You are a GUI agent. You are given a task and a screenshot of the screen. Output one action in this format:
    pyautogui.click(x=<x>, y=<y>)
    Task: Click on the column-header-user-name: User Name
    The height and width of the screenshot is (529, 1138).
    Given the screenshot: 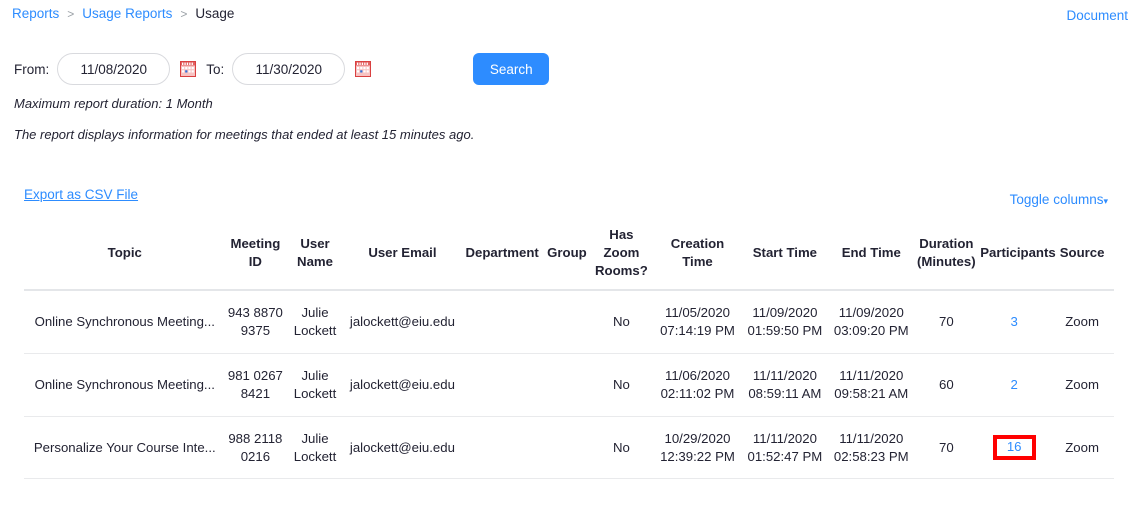 What is the action you would take?
    pyautogui.click(x=315, y=256)
    